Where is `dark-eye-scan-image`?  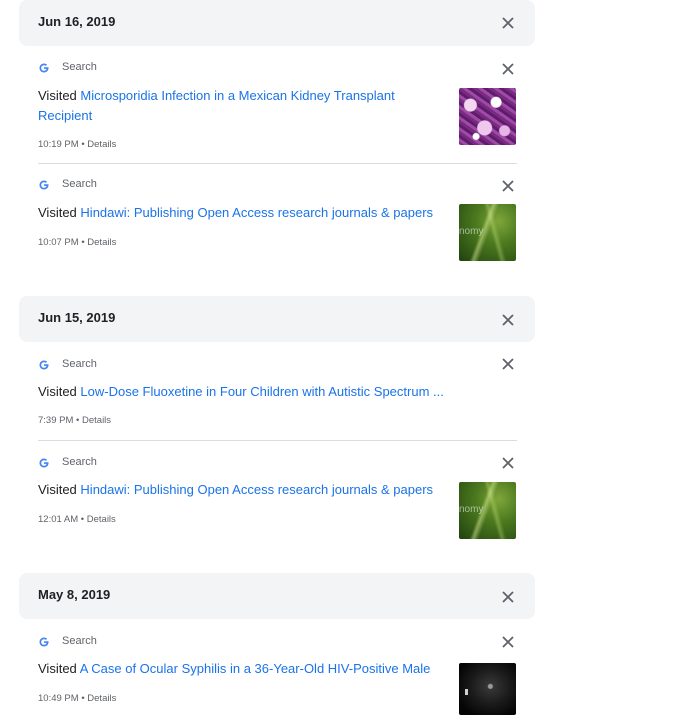
dark-eye-scan-image is located at coordinates (487, 689).